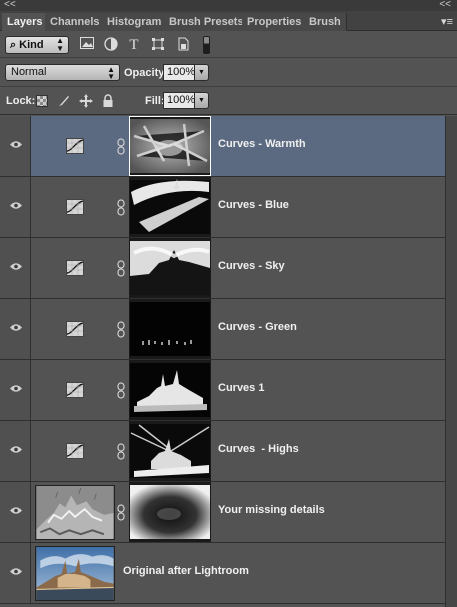 This screenshot has height=607, width=457. What do you see at coordinates (108, 101) in the screenshot?
I see `lock-all-icon` at bounding box center [108, 101].